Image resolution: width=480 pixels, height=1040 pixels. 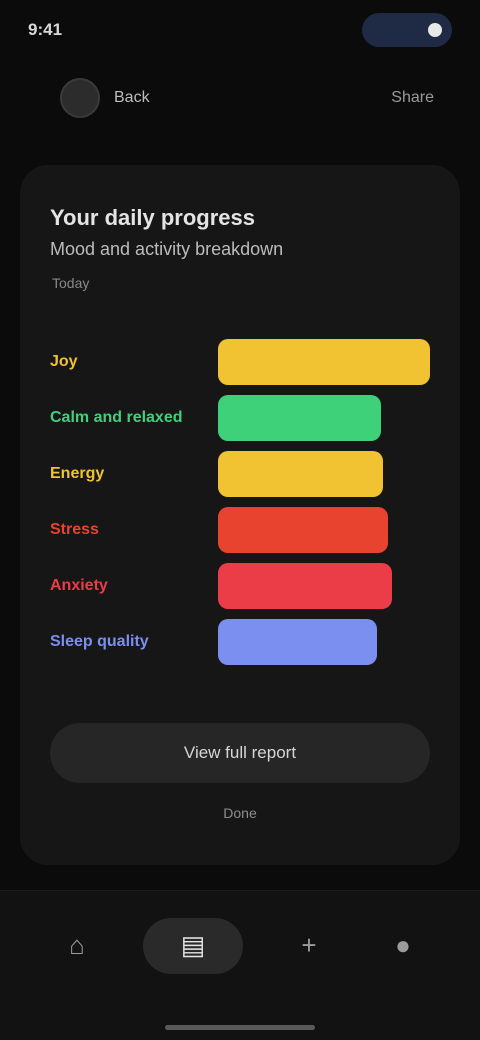 I want to click on plus-tab: +, so click(x=309, y=946).